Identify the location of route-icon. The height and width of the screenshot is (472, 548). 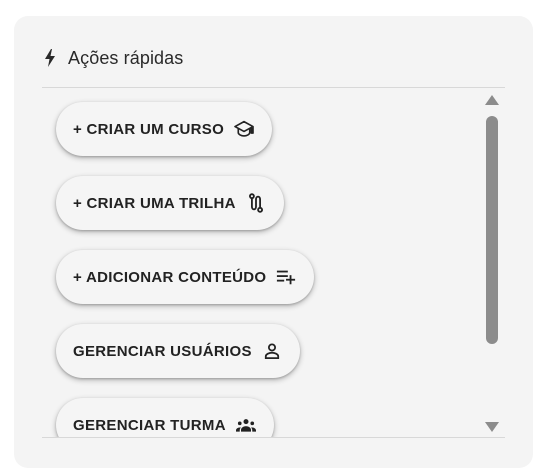
(256, 203).